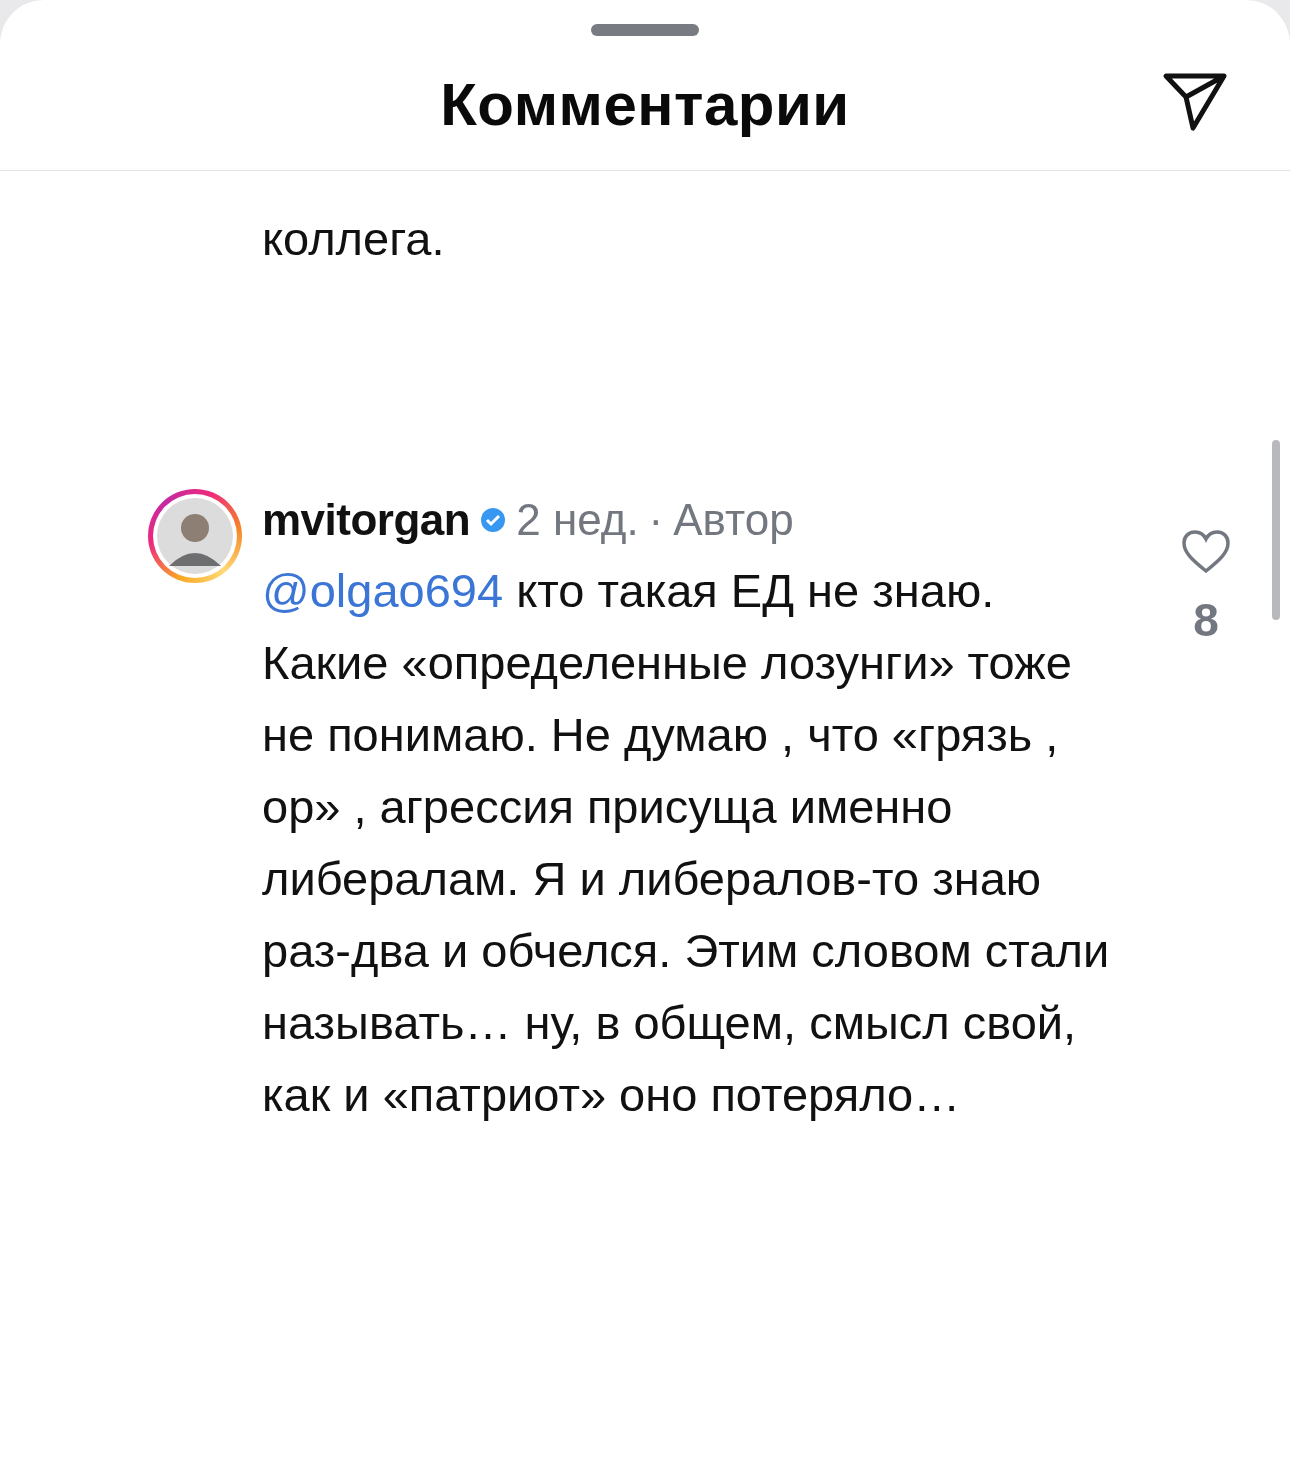  I want to click on heart-icon, so click(1206, 552).